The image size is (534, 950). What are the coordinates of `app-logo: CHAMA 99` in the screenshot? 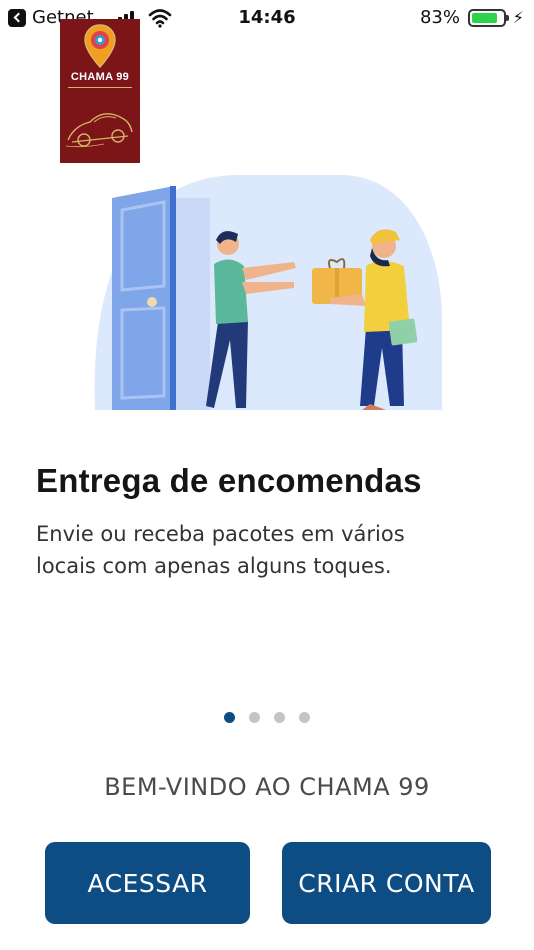 It's located at (100, 91).